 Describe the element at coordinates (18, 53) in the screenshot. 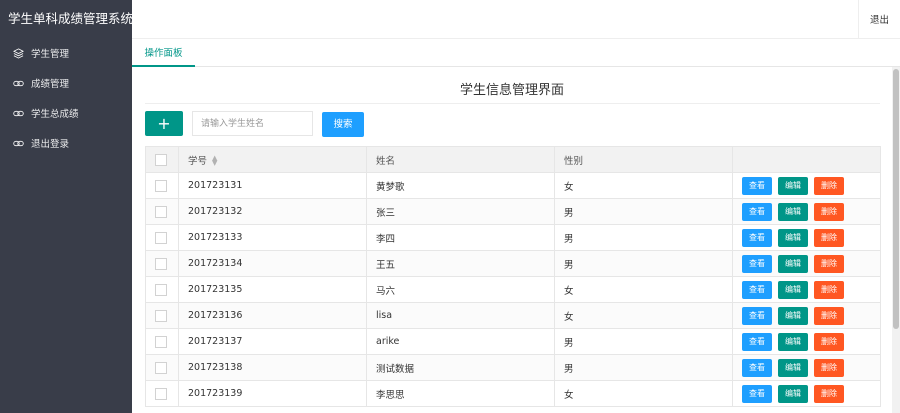

I see `layers-icon` at that location.